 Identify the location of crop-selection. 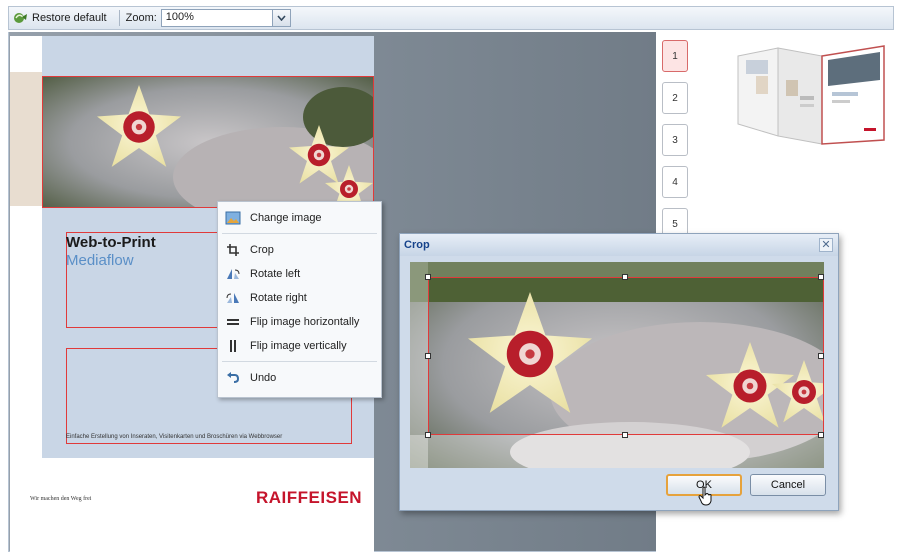
(626, 356).